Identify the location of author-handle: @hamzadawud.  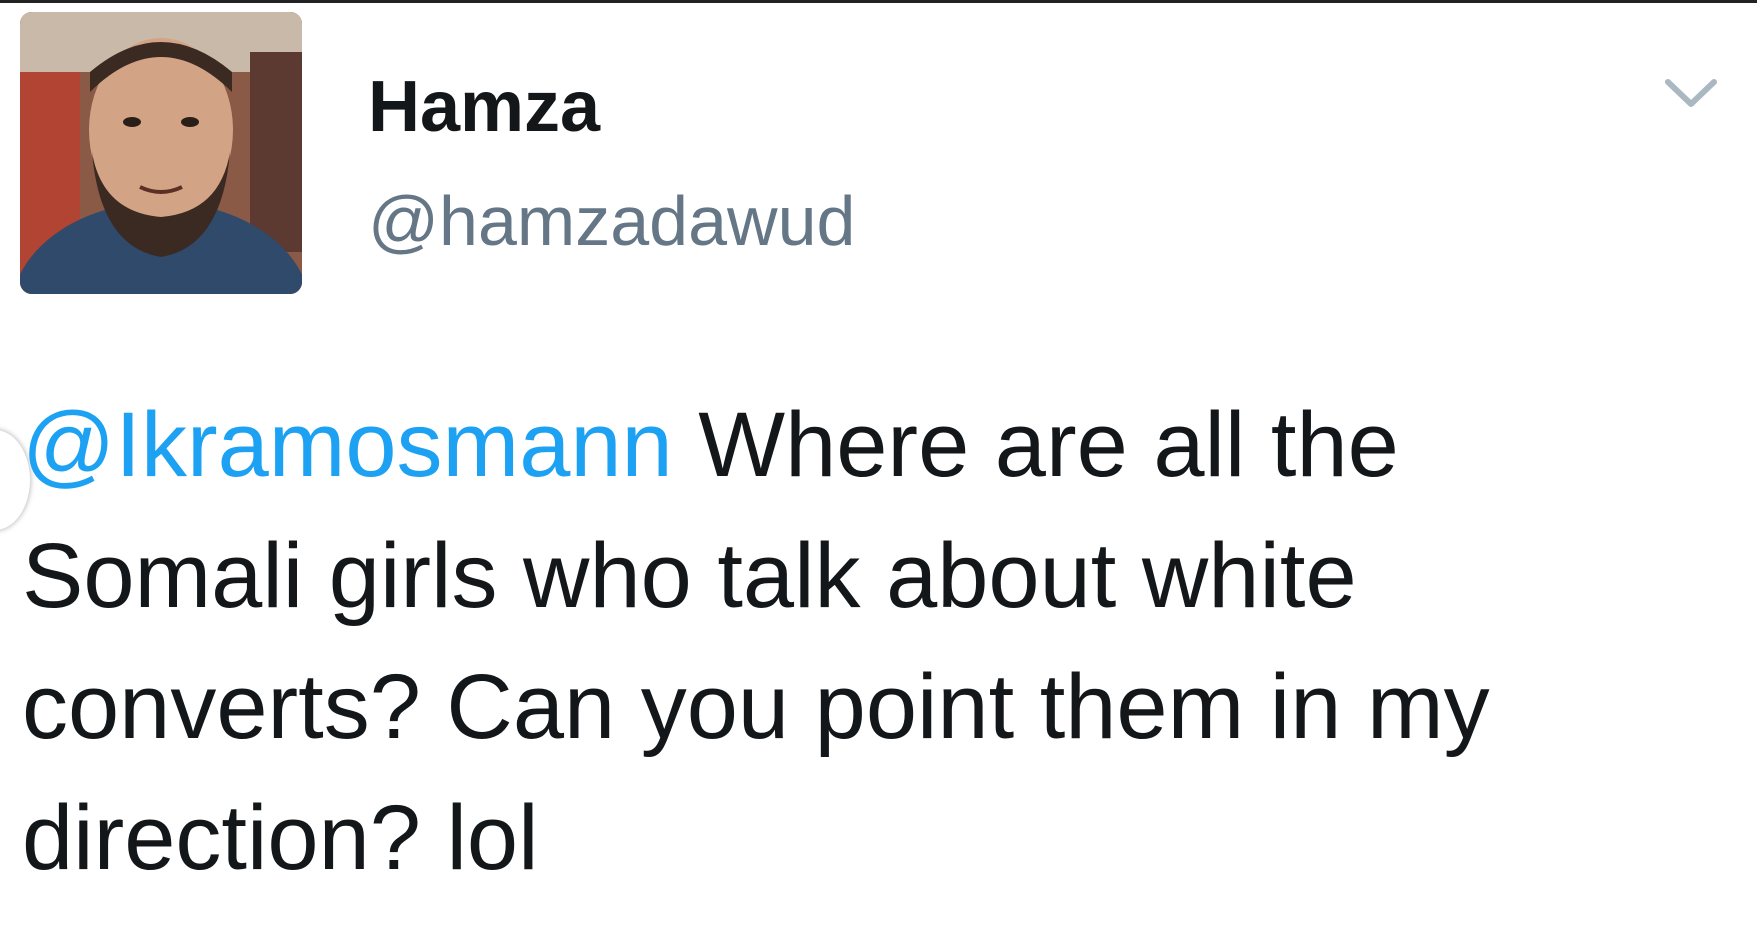
(611, 221).